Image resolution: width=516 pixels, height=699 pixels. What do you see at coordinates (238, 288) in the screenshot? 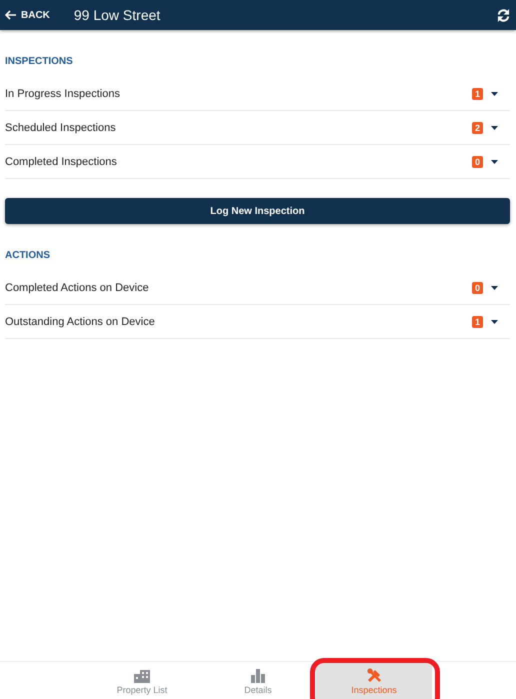
I see `list-item-label: Completed Actions on Device` at bounding box center [238, 288].